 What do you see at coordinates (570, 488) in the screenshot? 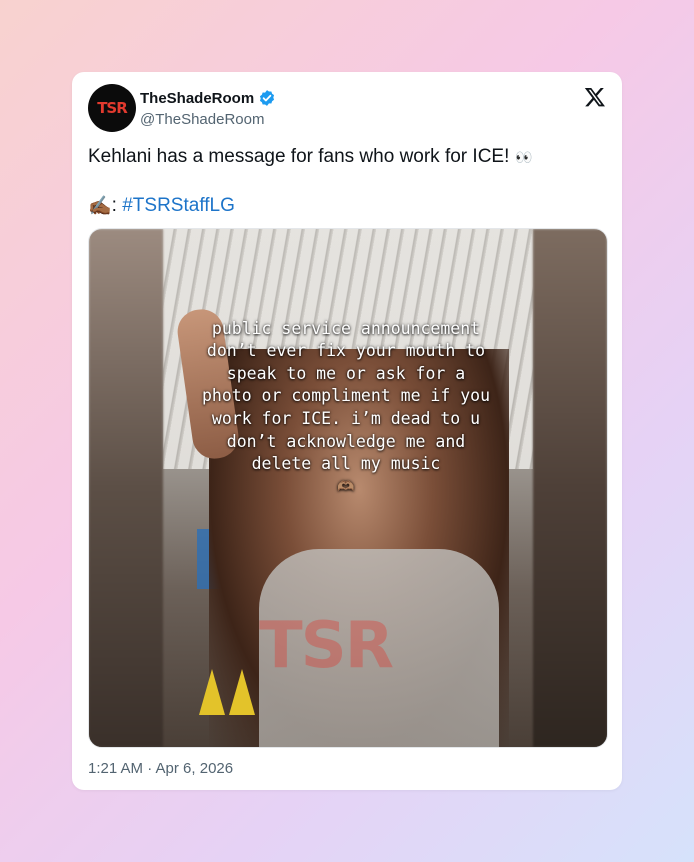
I see `blurred-right-edge` at bounding box center [570, 488].